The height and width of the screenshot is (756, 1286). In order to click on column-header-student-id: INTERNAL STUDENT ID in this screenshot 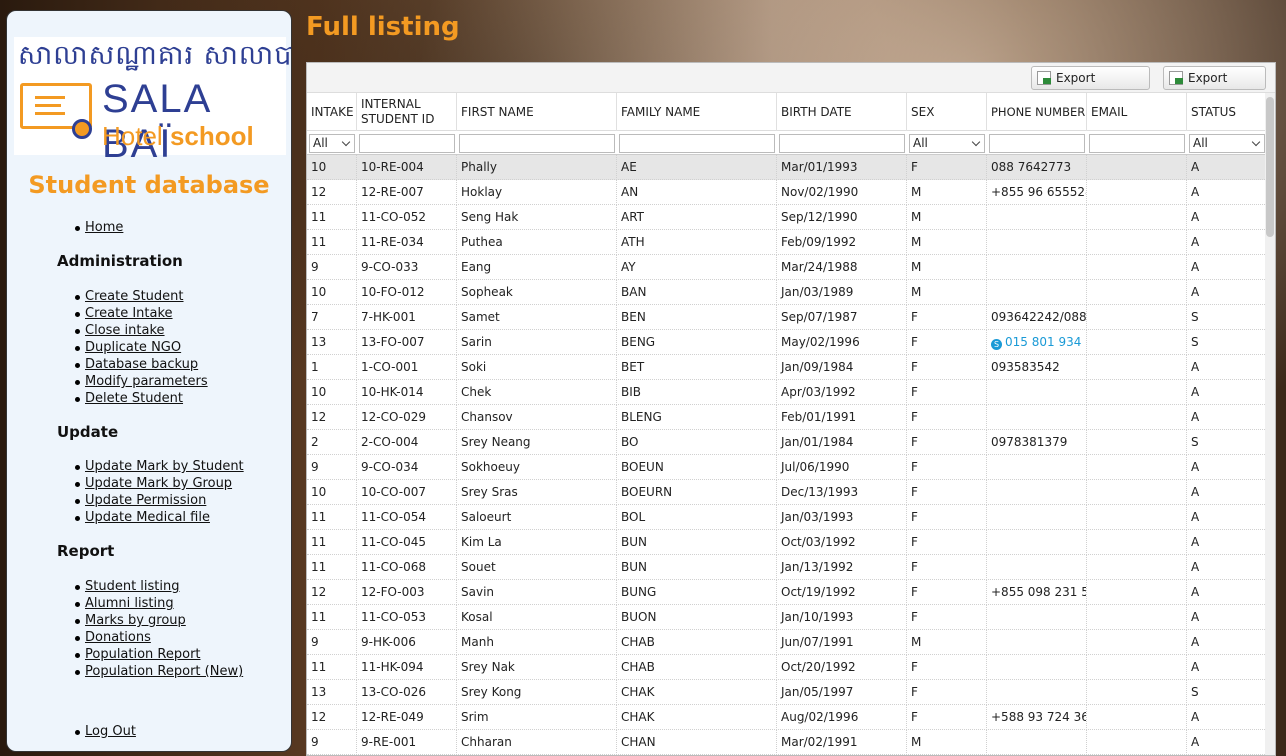, I will do `click(407, 112)`.